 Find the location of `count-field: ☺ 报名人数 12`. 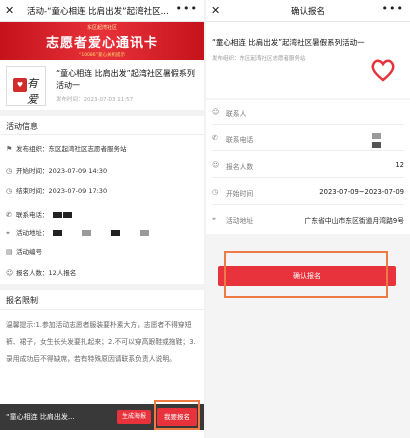

count-field: ☺ 报名人数 12 is located at coordinates (308, 165).